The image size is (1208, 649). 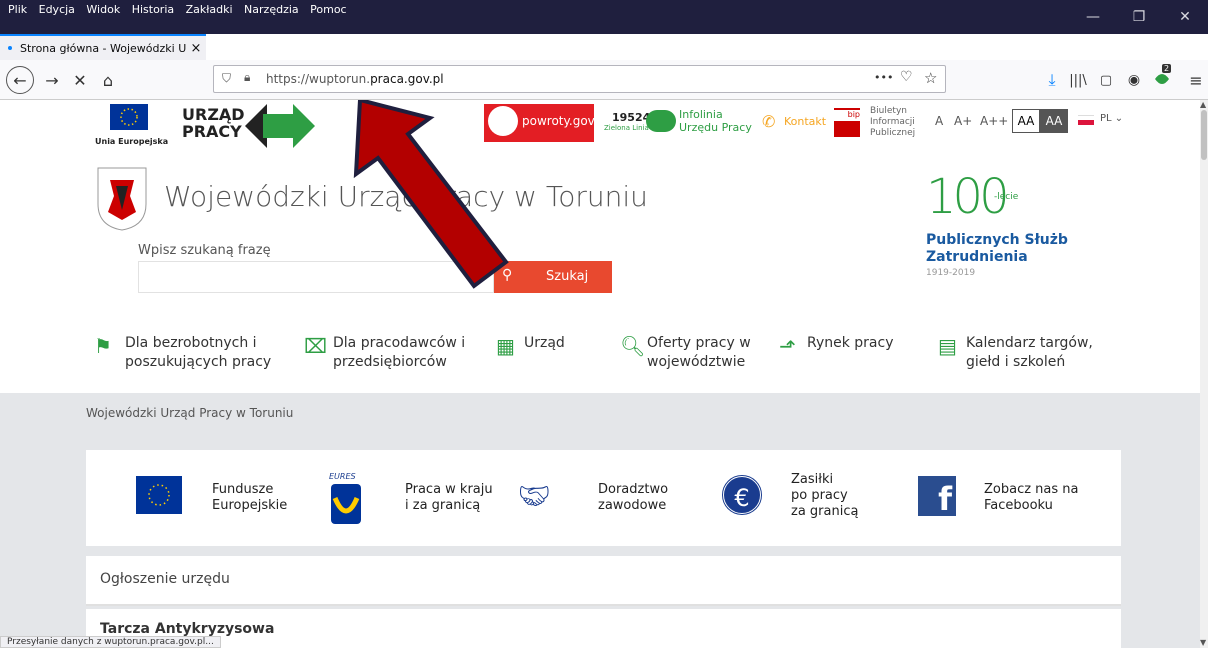 I want to click on close-window-icon: ✕, so click(x=1185, y=17).